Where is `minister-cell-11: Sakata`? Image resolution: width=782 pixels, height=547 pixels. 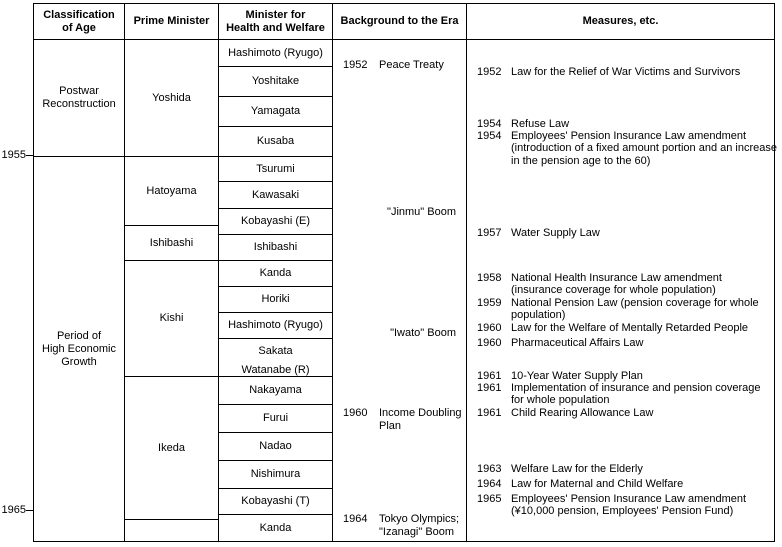 minister-cell-11: Sakata is located at coordinates (275, 351).